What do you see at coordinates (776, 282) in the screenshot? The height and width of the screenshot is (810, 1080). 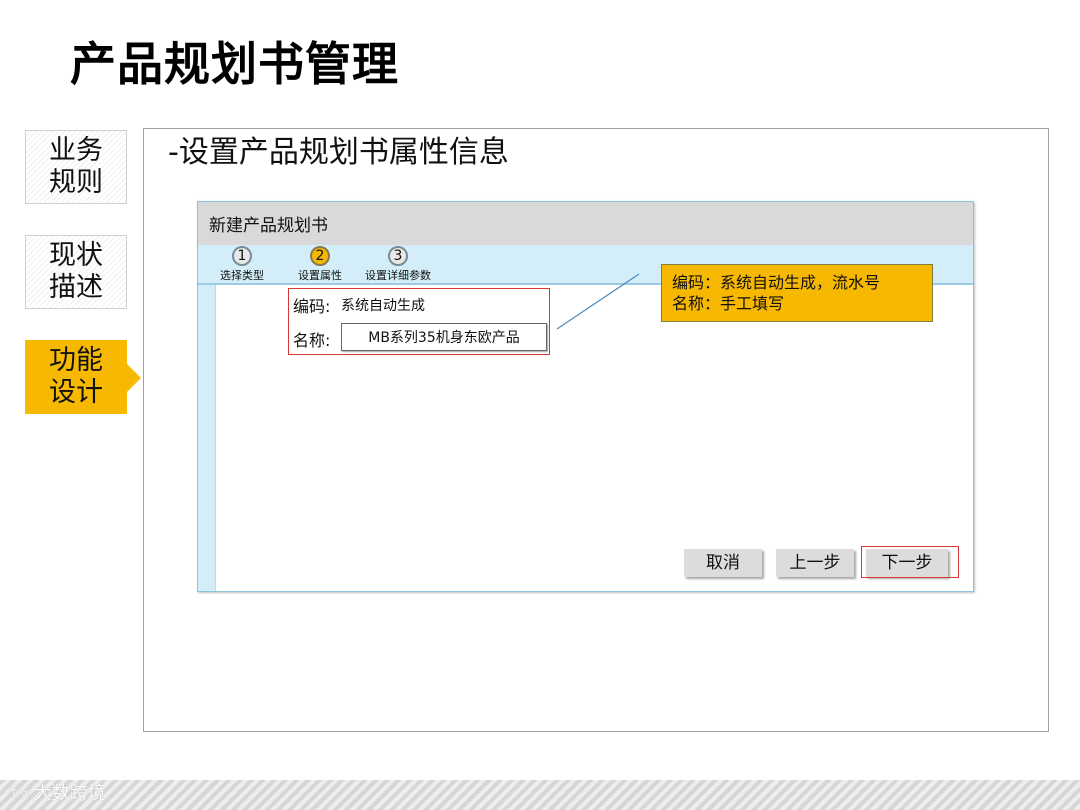 I see `callout-line: 编码：系统自动生成，流水号` at bounding box center [776, 282].